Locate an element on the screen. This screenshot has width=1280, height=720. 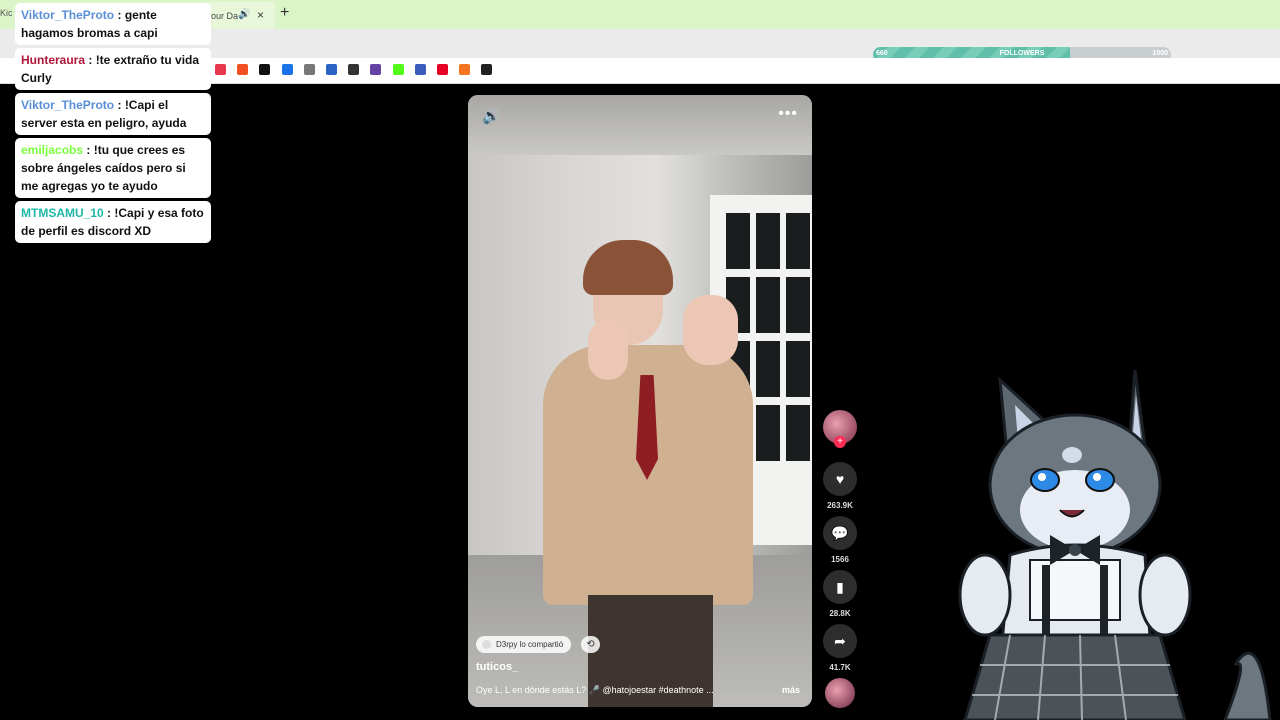
wolf-avatar-illustration is located at coordinates (1115, 544).